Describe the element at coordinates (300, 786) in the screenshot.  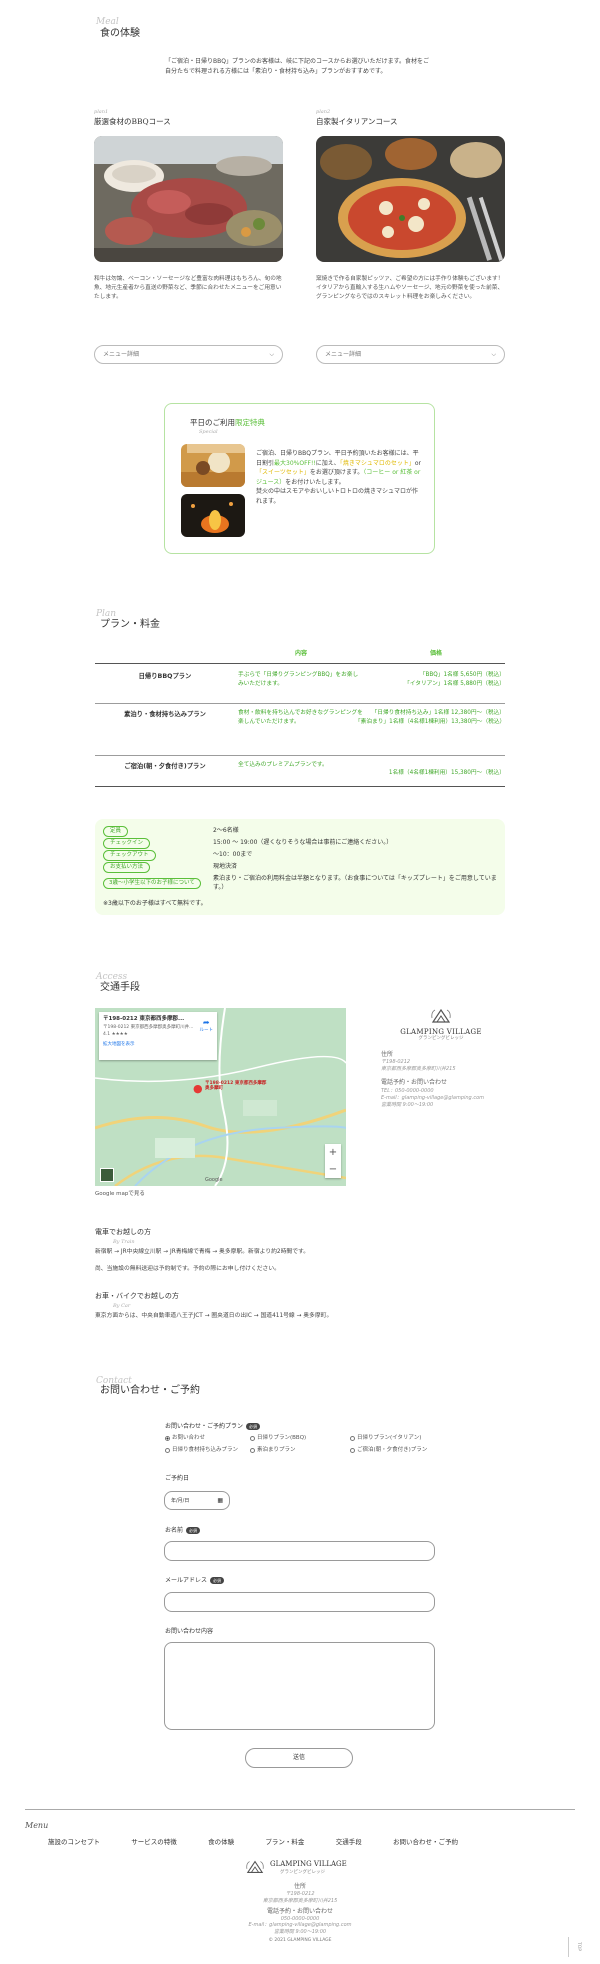
I see `table-bottom-rule` at that location.